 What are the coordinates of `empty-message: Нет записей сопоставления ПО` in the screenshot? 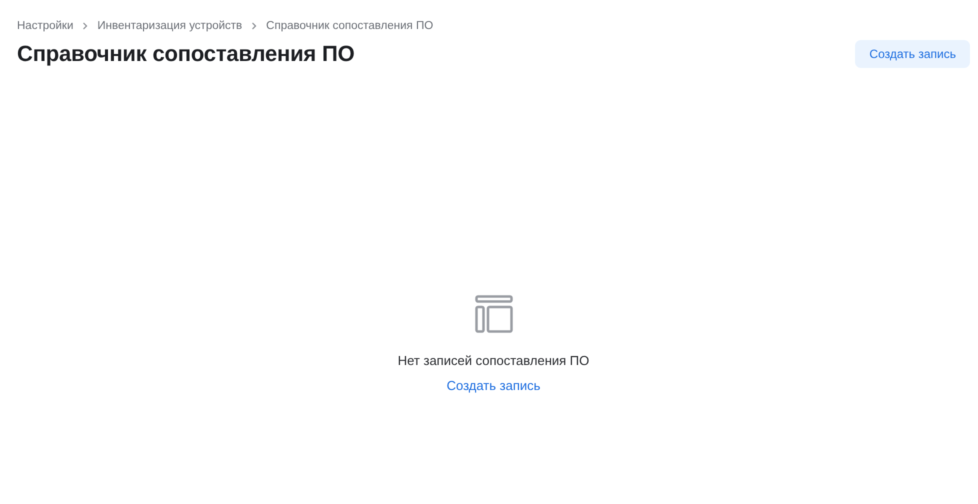 It's located at (494, 360).